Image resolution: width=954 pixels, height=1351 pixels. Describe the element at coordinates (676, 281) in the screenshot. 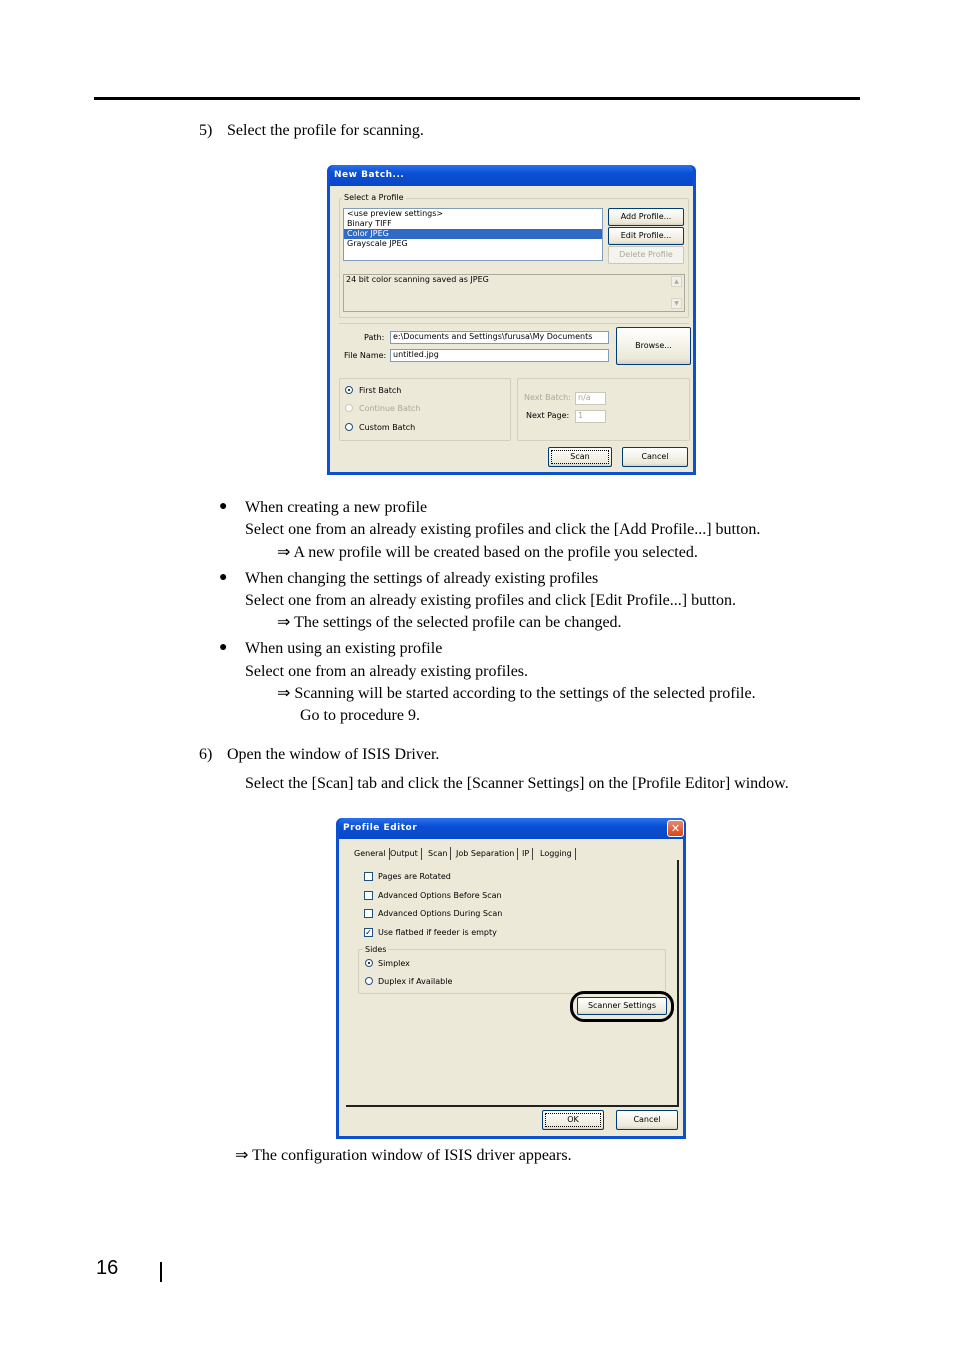

I see `scroll-up-icon: ▲` at that location.